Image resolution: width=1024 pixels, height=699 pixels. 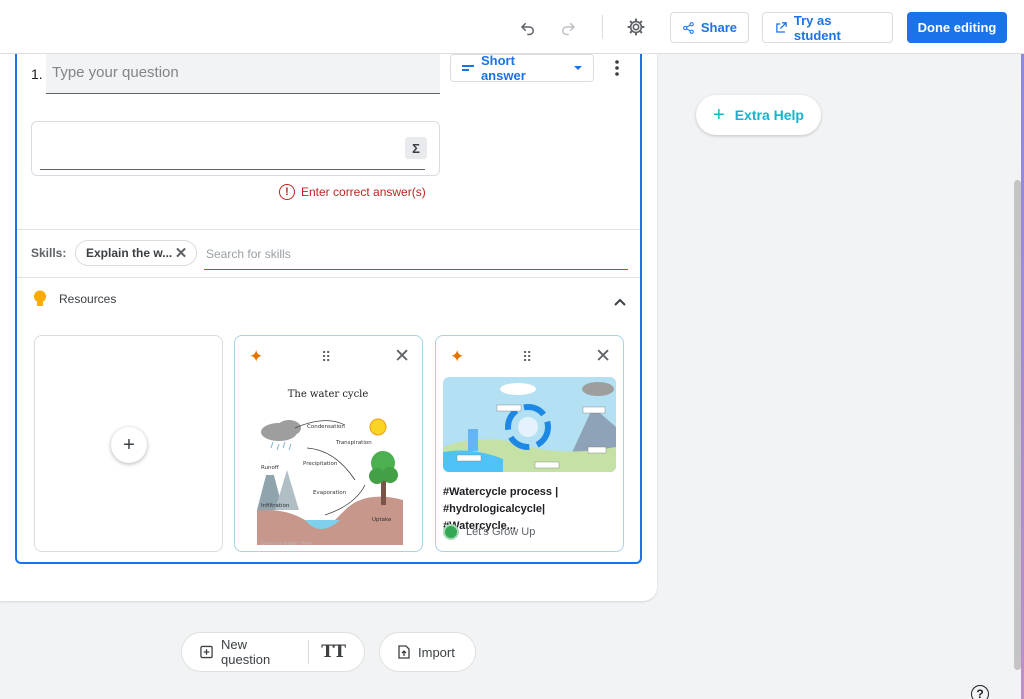 I want to click on top-toolbar: Share Try as student Done editing, so click(x=512, y=27).